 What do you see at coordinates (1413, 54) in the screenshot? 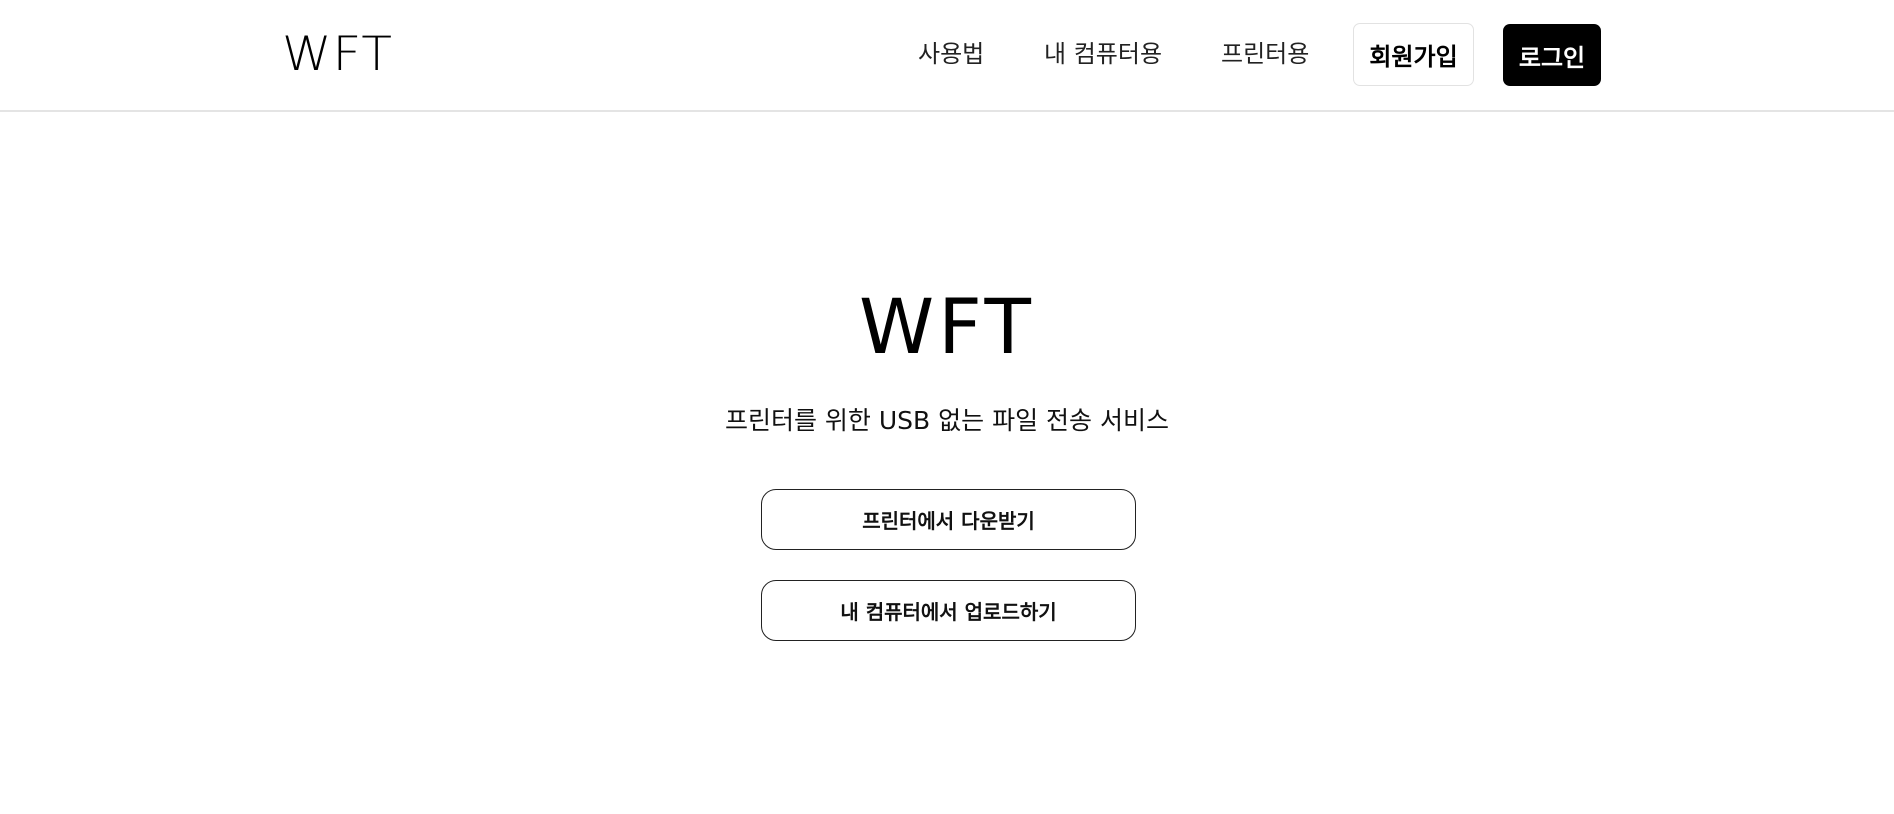
I see `signup-button: 회원가입` at bounding box center [1413, 54].